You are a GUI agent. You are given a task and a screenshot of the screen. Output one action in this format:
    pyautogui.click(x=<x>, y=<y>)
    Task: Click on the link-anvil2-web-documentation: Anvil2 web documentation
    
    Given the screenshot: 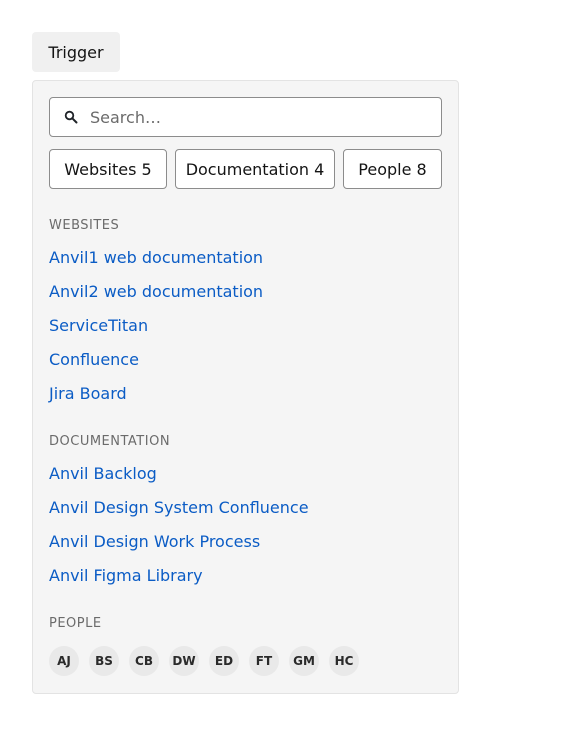 What is the action you would take?
    pyautogui.click(x=156, y=291)
    